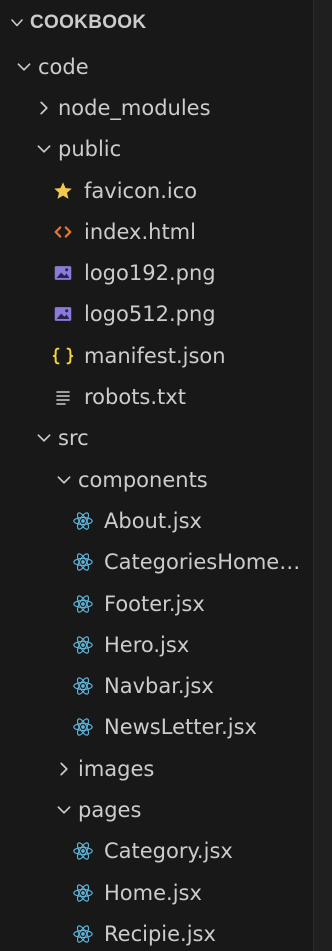  I want to click on tree-item-label: manifest.json, so click(155, 355).